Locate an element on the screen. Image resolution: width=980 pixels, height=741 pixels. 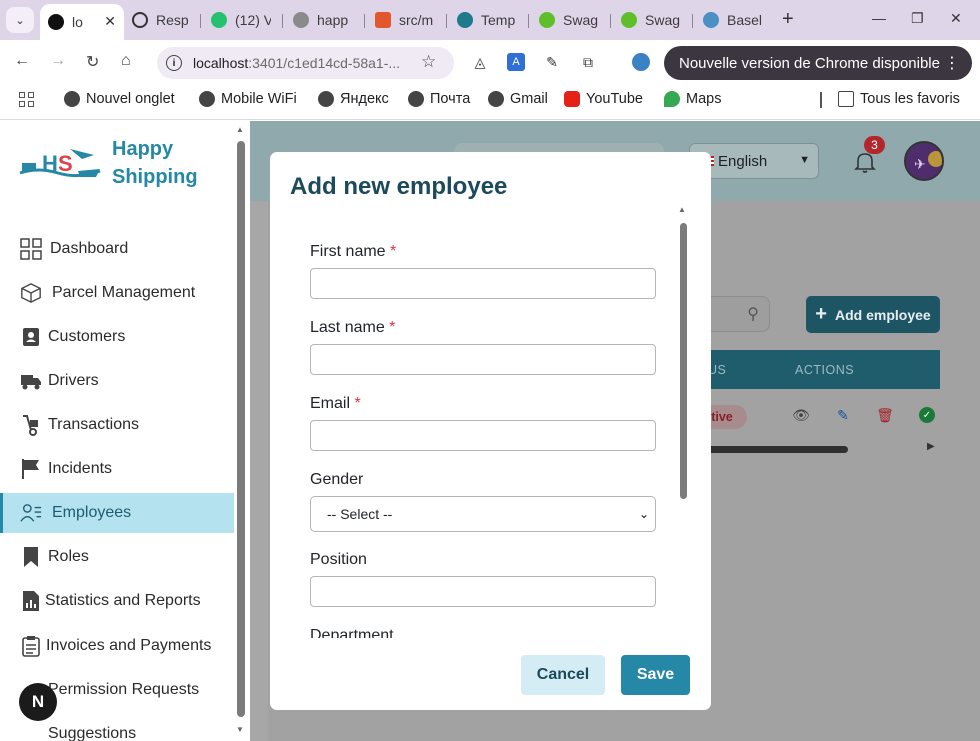
avatar: ✈ is located at coordinates (924, 161).